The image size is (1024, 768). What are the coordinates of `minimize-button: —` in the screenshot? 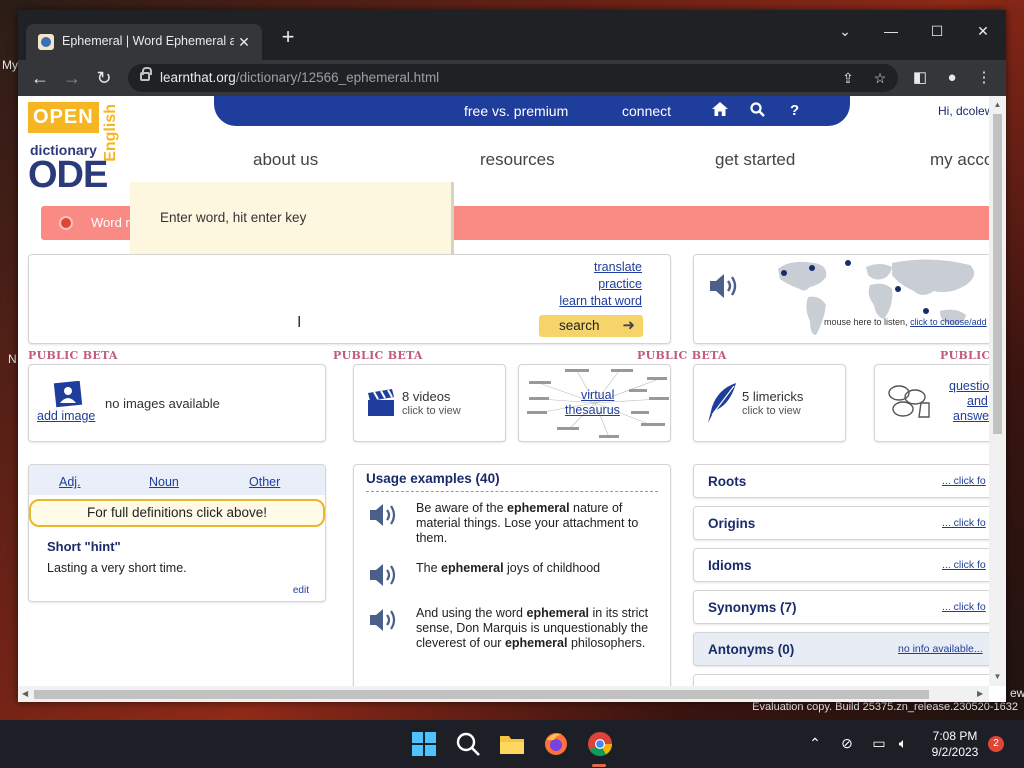 It's located at (891, 31).